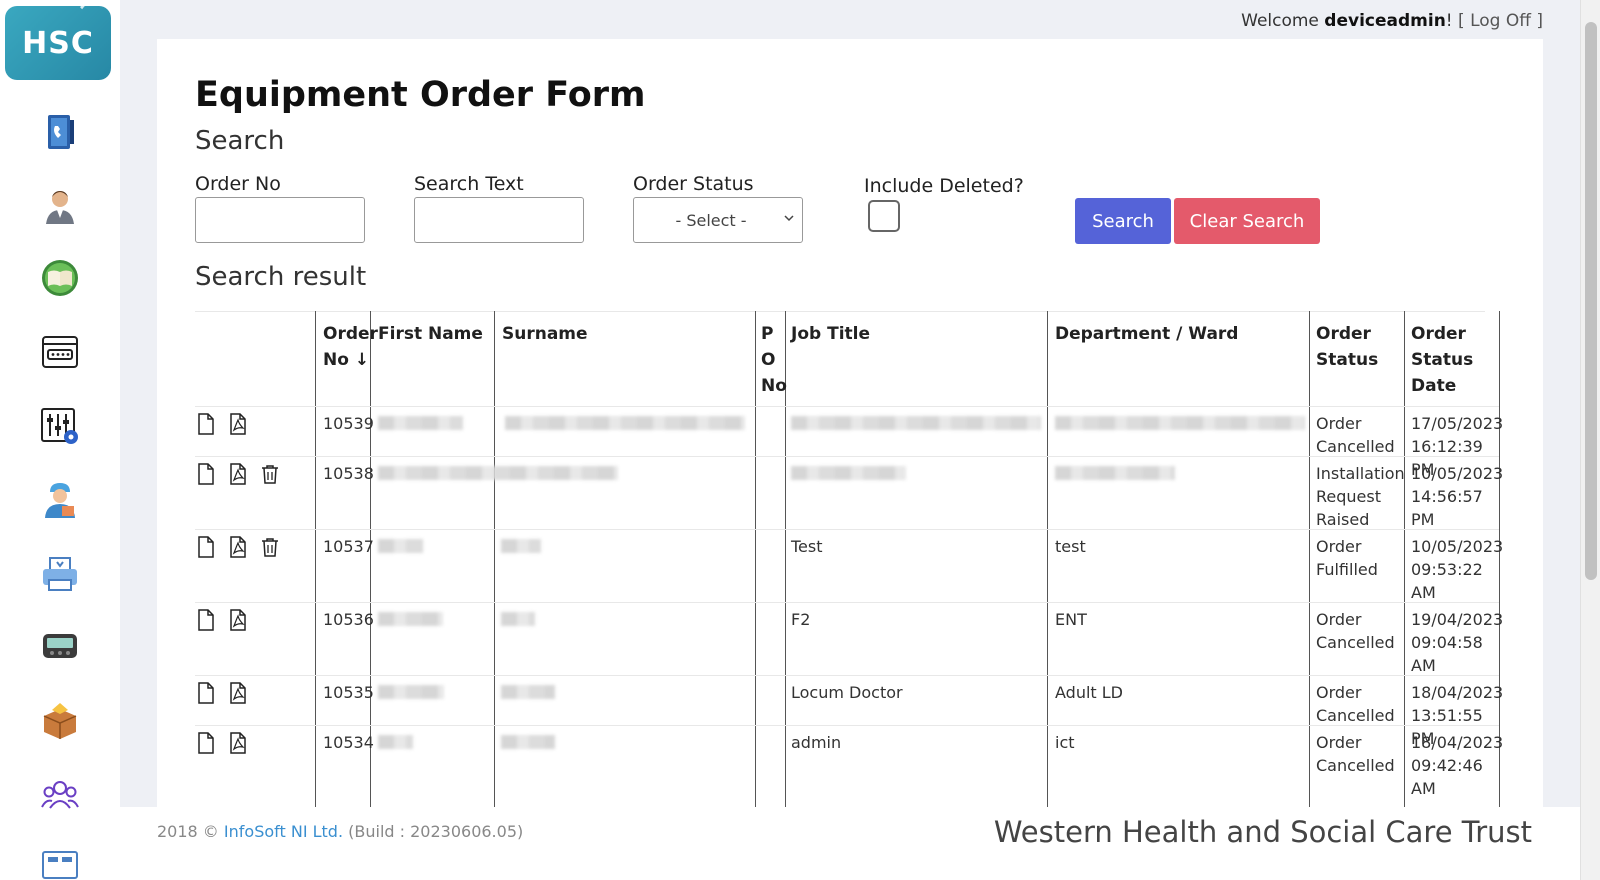  What do you see at coordinates (362, 360) in the screenshot?
I see `sort-arrow-icon: ↓` at bounding box center [362, 360].